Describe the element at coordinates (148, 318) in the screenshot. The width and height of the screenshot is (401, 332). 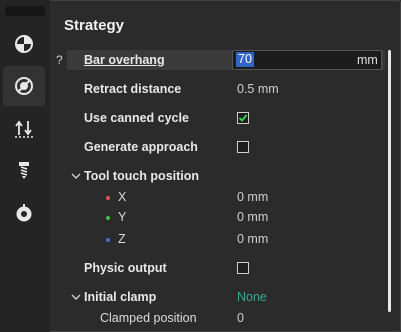
I see `clamped-position-label: Clamped position` at that location.